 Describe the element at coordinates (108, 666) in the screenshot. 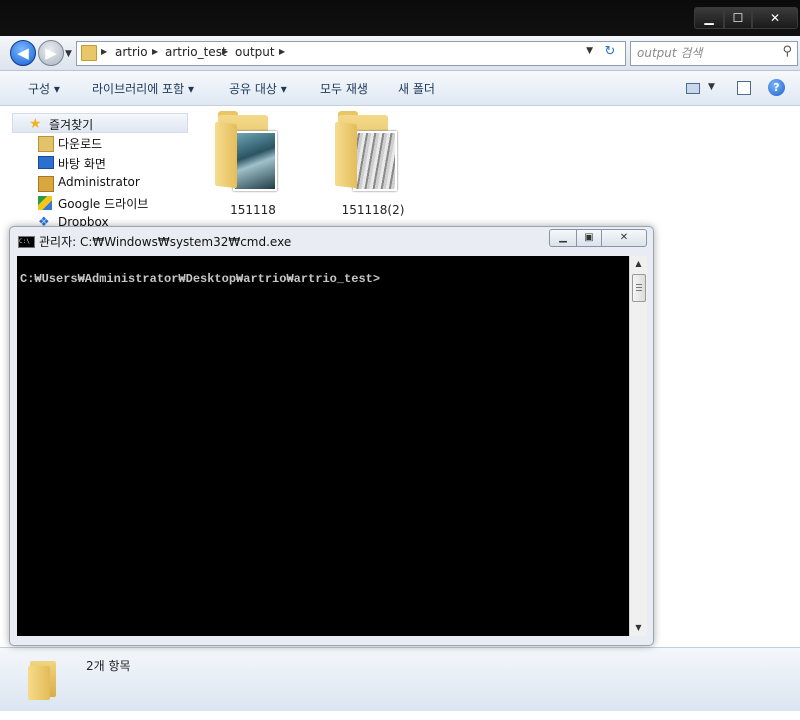

I see `item-count: 2개 항목` at that location.